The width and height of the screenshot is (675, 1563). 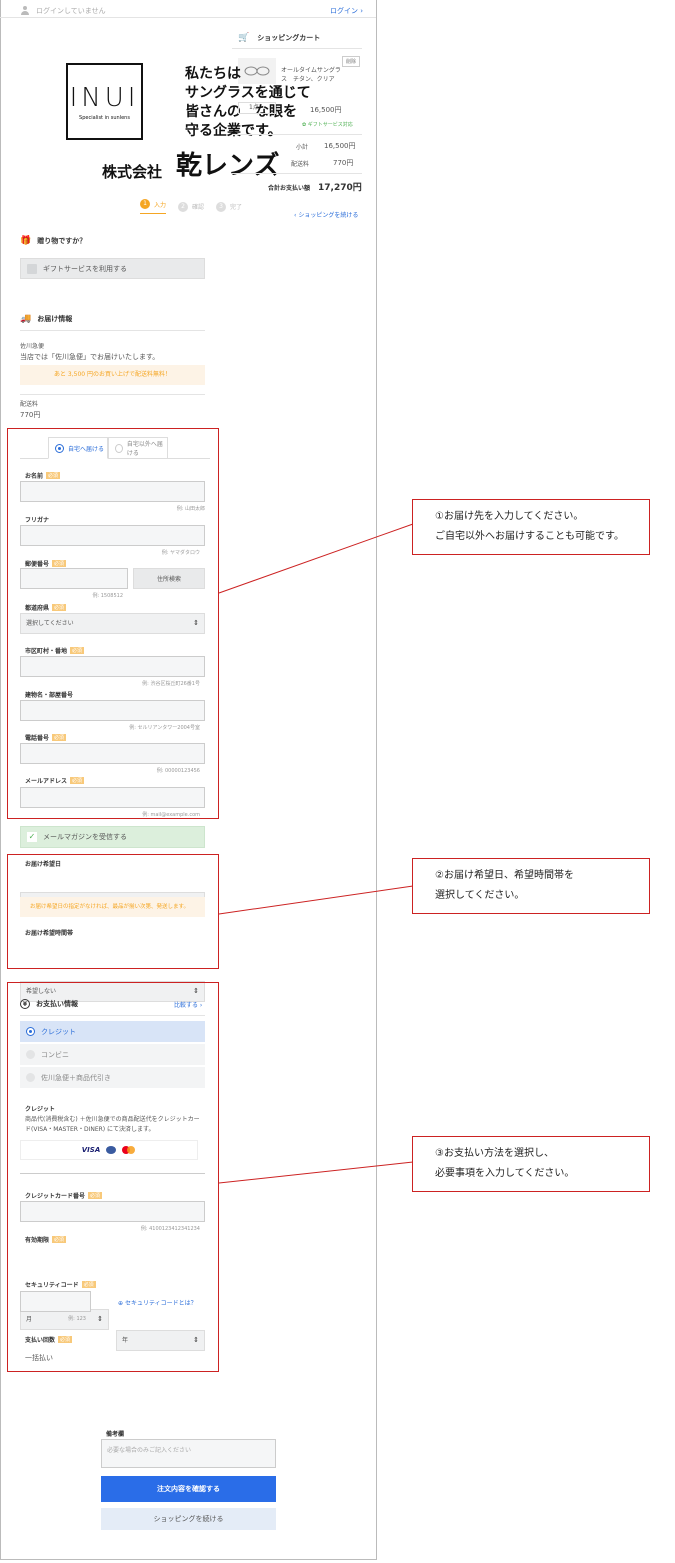 I want to click on callout-payment: ③お支払い方法を選択し、 必要事項を入力してください。, so click(x=531, y=1164).